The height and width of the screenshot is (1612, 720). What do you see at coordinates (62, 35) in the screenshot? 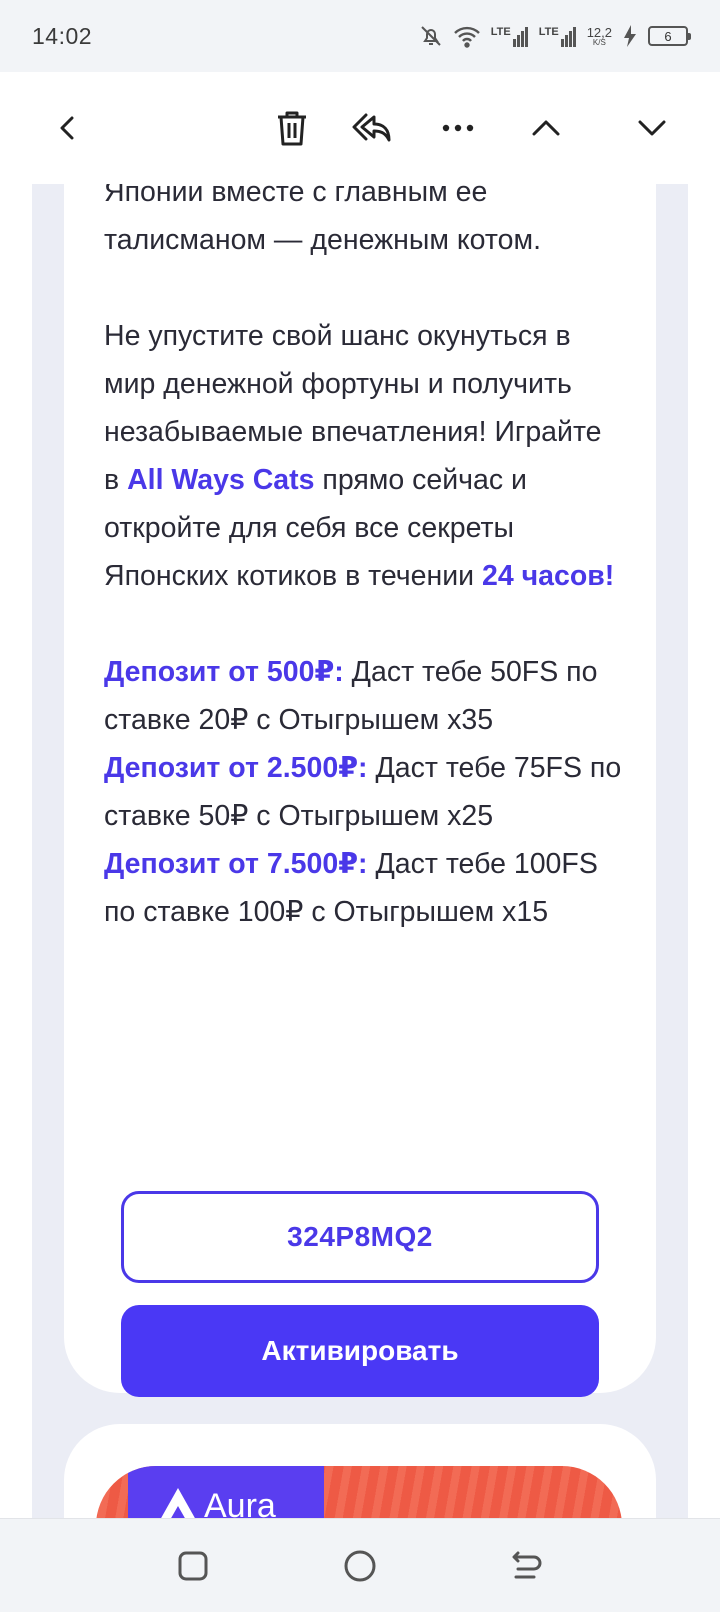
I see `status-time: 14:02` at bounding box center [62, 35].